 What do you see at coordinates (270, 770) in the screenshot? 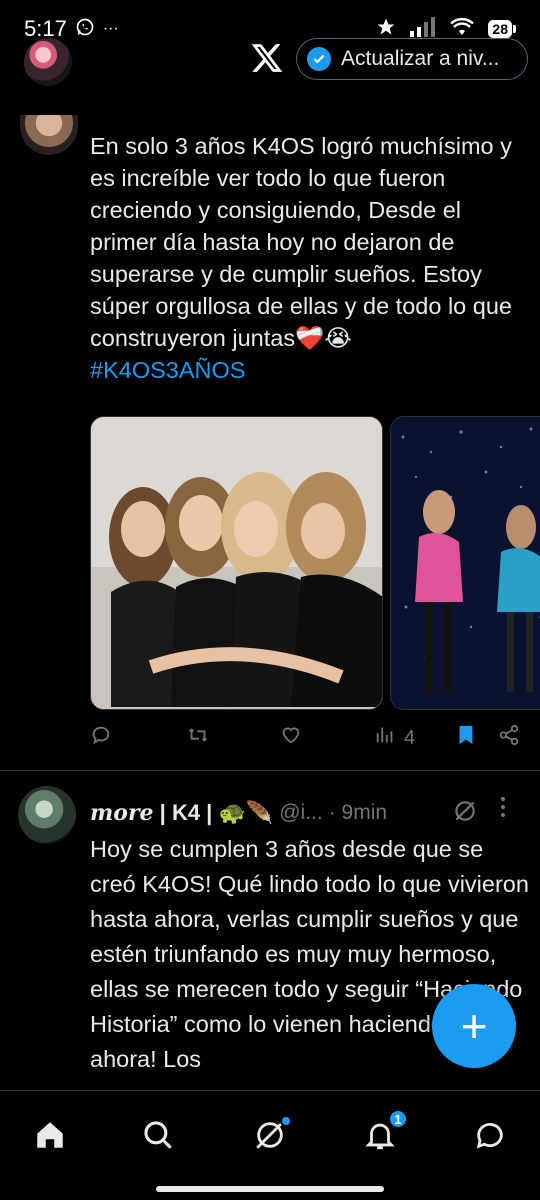
I see `post-divider` at bounding box center [270, 770].